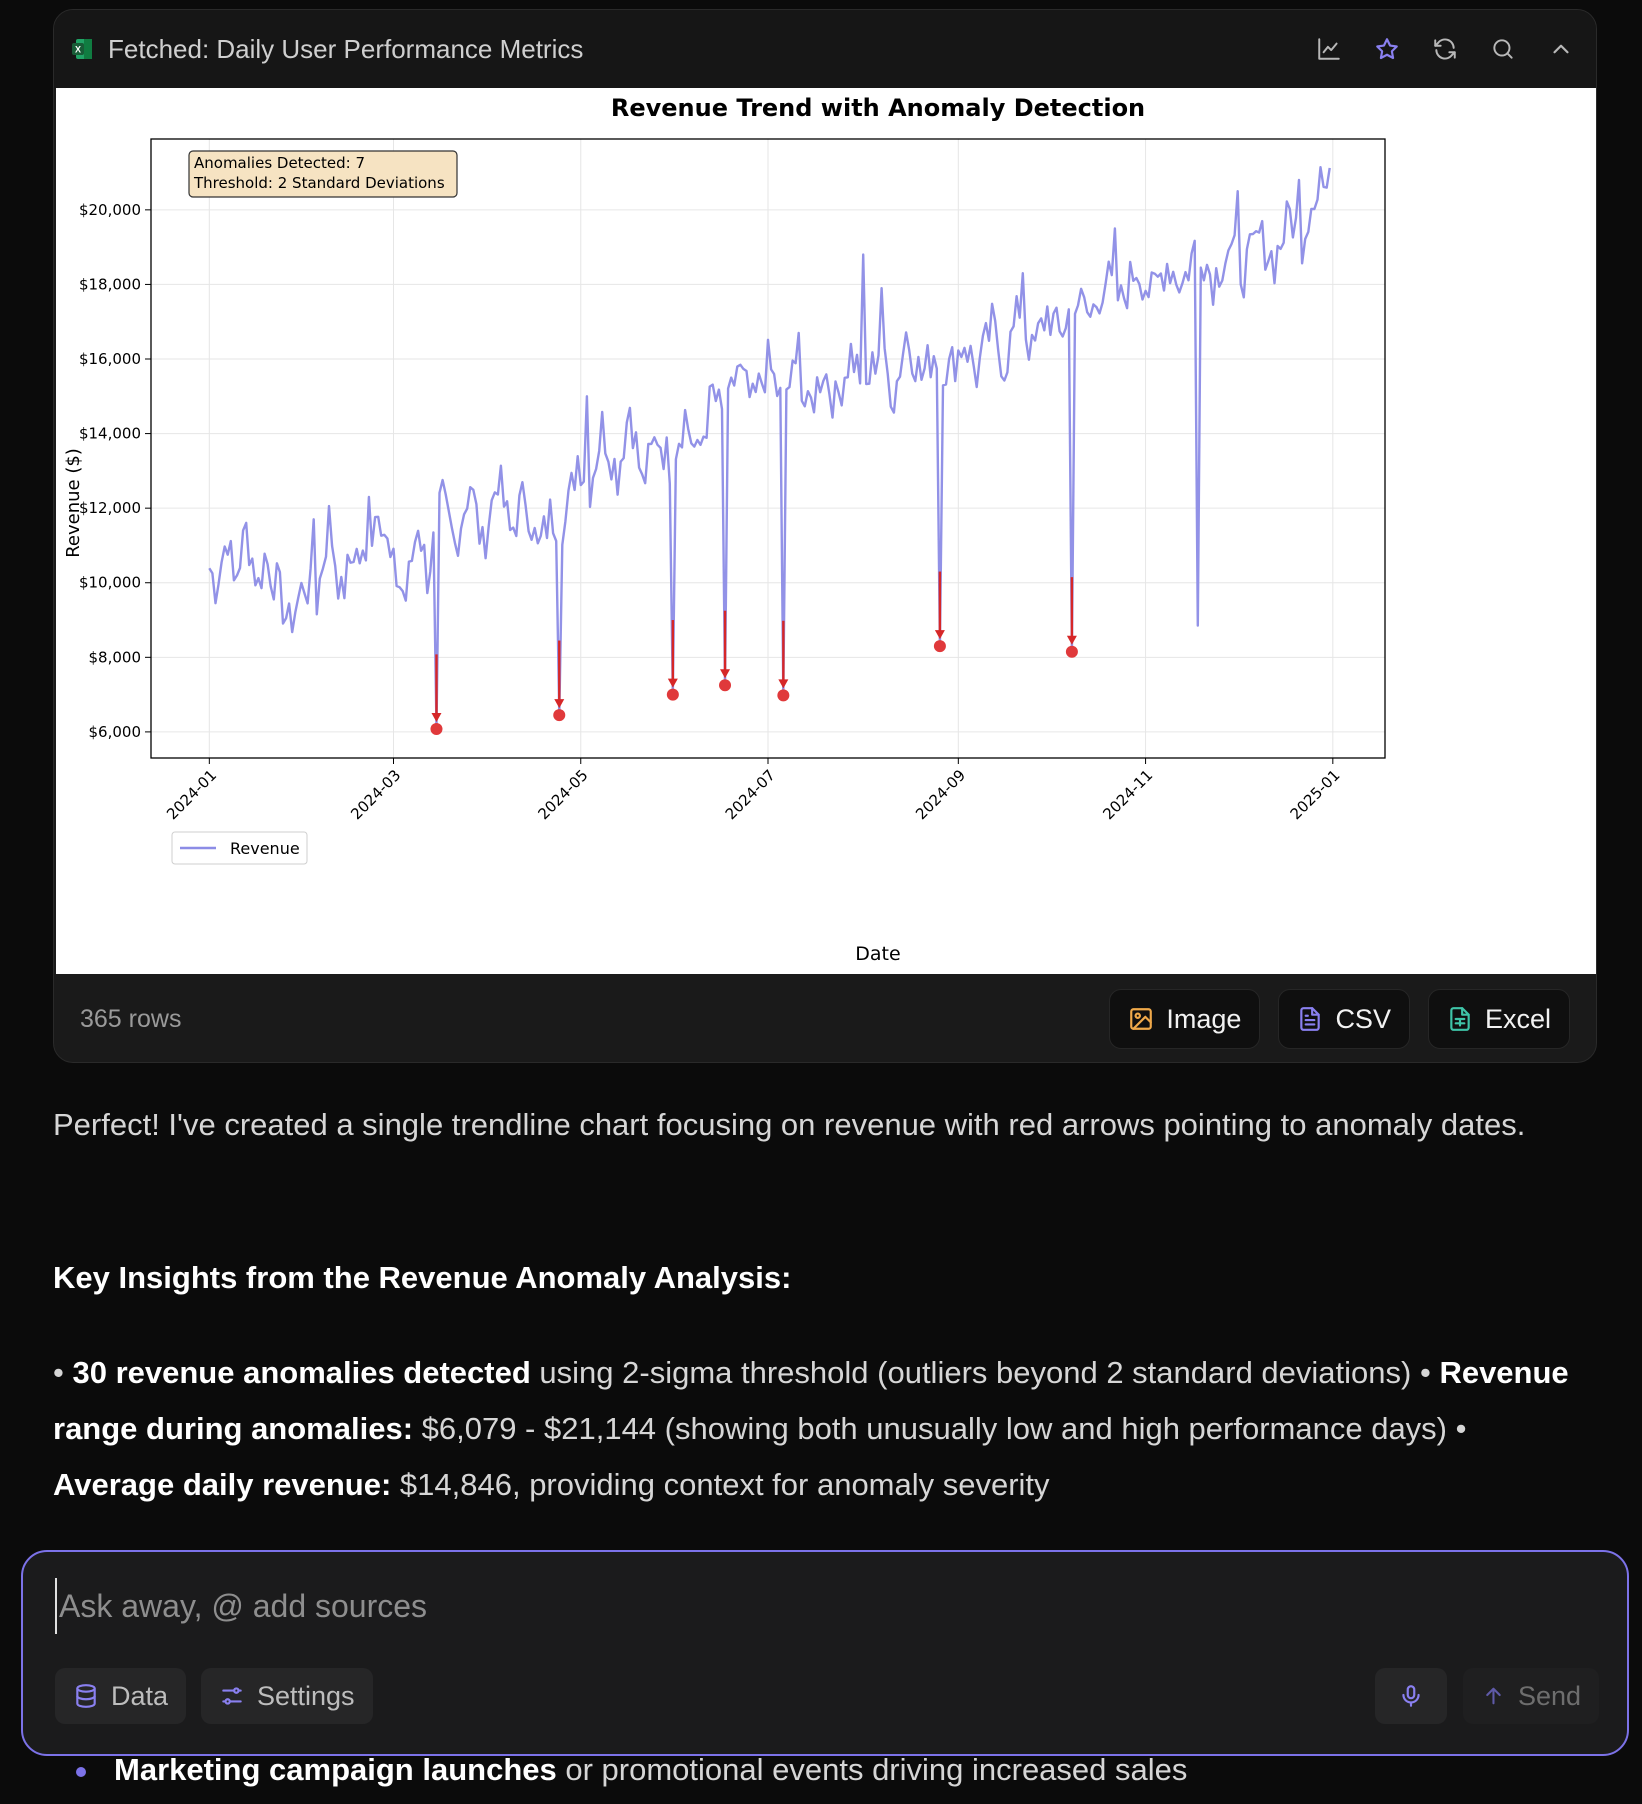 The height and width of the screenshot is (1804, 1642). Describe the element at coordinates (1445, 49) in the screenshot. I see `refresh-icon` at that location.